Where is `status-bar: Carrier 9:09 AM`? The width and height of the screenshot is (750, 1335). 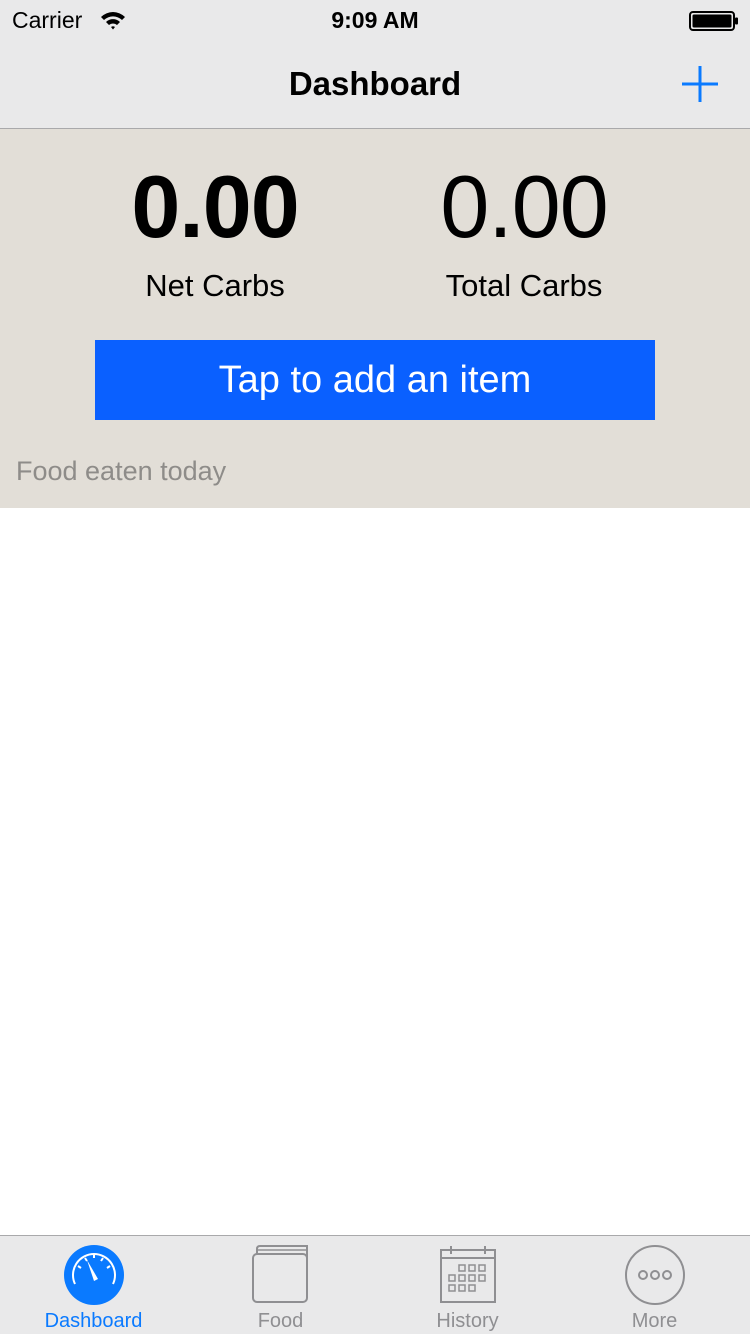 status-bar: Carrier 9:09 AM is located at coordinates (375, 20).